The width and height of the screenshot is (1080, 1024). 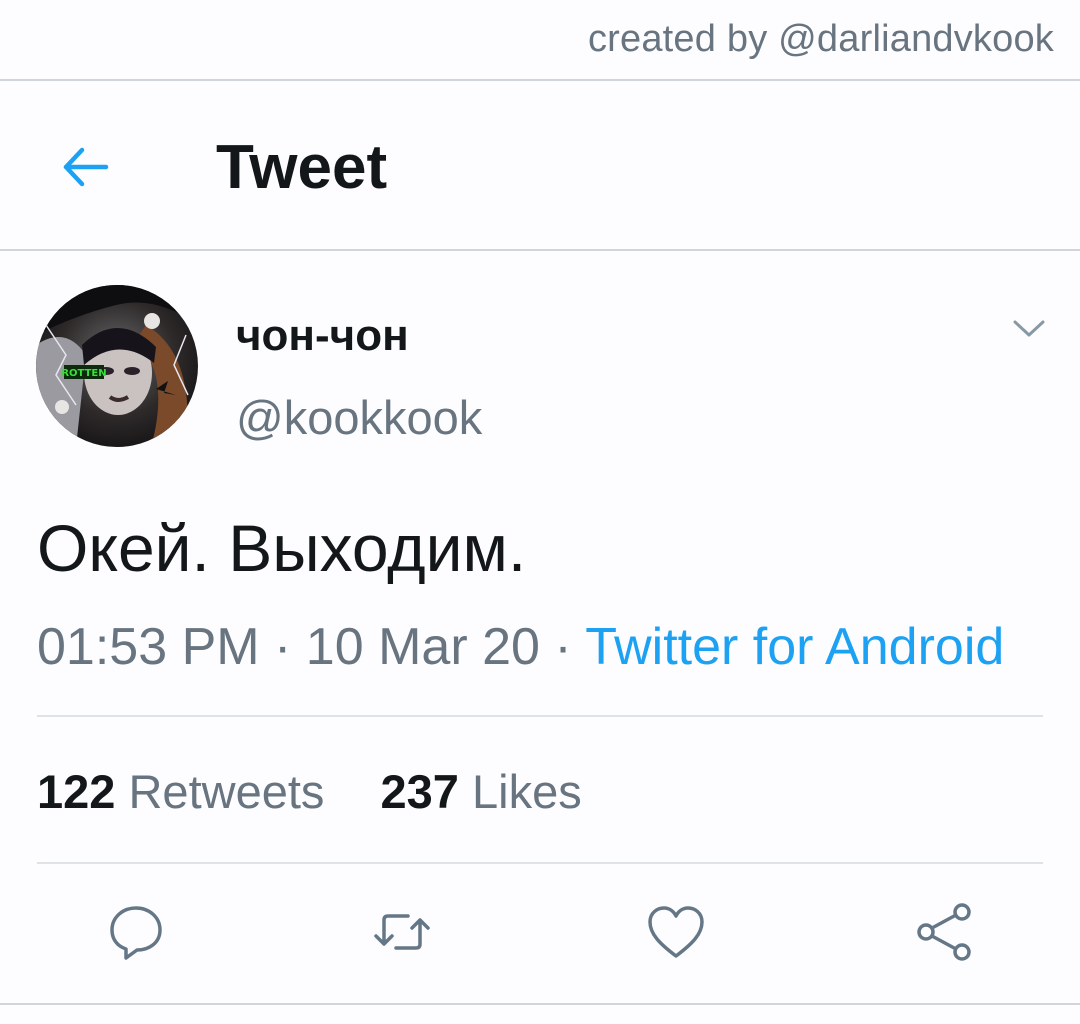 I want to click on like-button, so click(x=676, y=932).